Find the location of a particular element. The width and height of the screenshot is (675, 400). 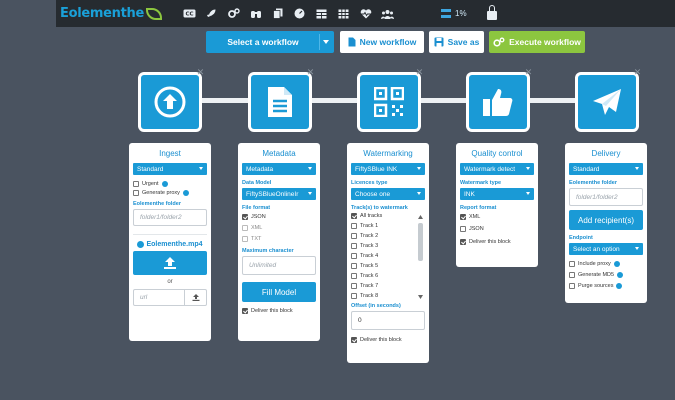

add-recipients-button: Add recipient(s) is located at coordinates (606, 220).